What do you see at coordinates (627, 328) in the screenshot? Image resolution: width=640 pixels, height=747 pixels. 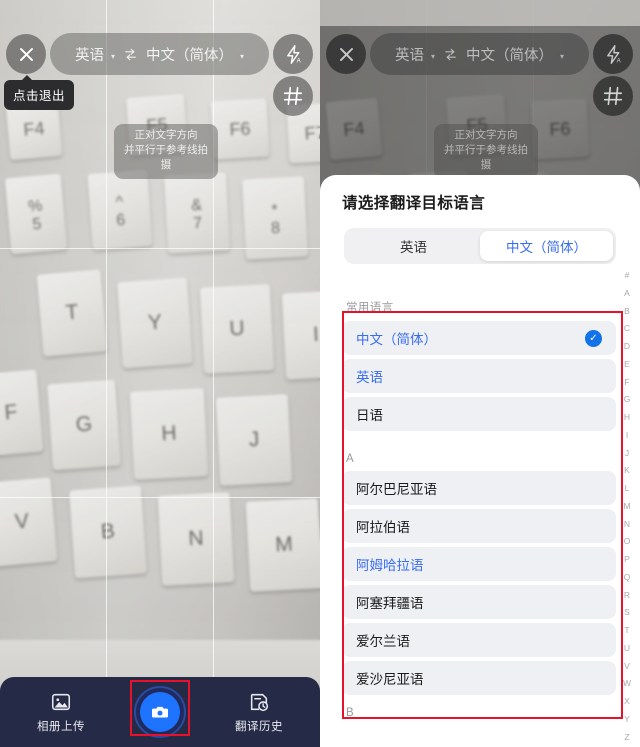 I see `alphabet-index-letter: C` at bounding box center [627, 328].